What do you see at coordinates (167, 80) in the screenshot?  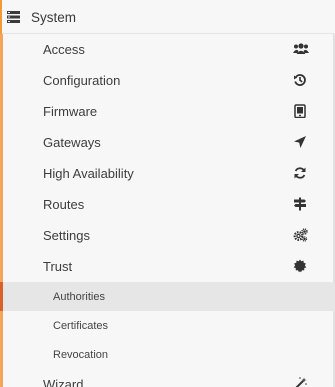 I see `sidebar-item-configuration: Configuration` at bounding box center [167, 80].